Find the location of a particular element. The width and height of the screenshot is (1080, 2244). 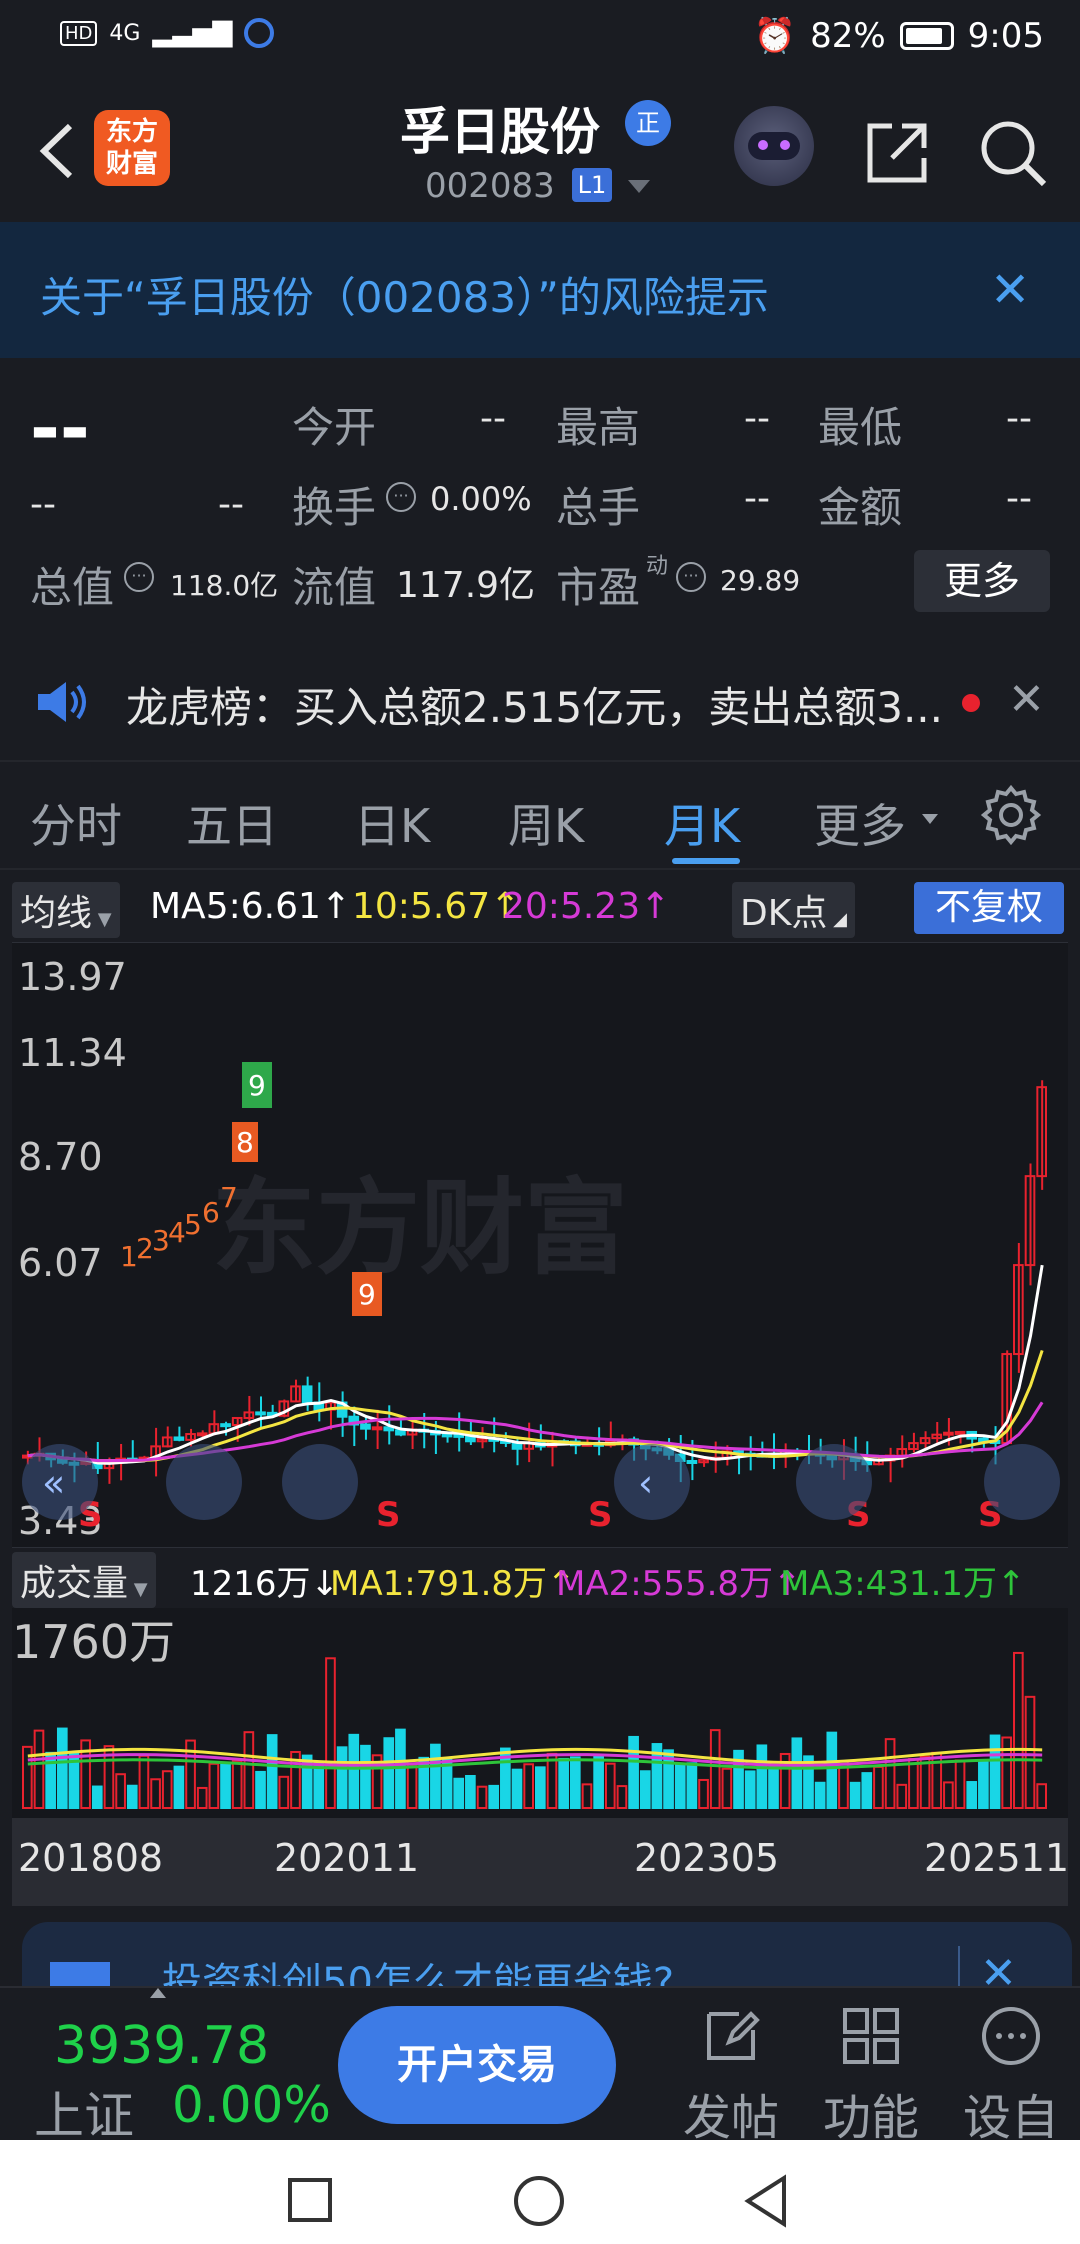

tab-weekly-k: 周K is located at coordinates (546, 823).